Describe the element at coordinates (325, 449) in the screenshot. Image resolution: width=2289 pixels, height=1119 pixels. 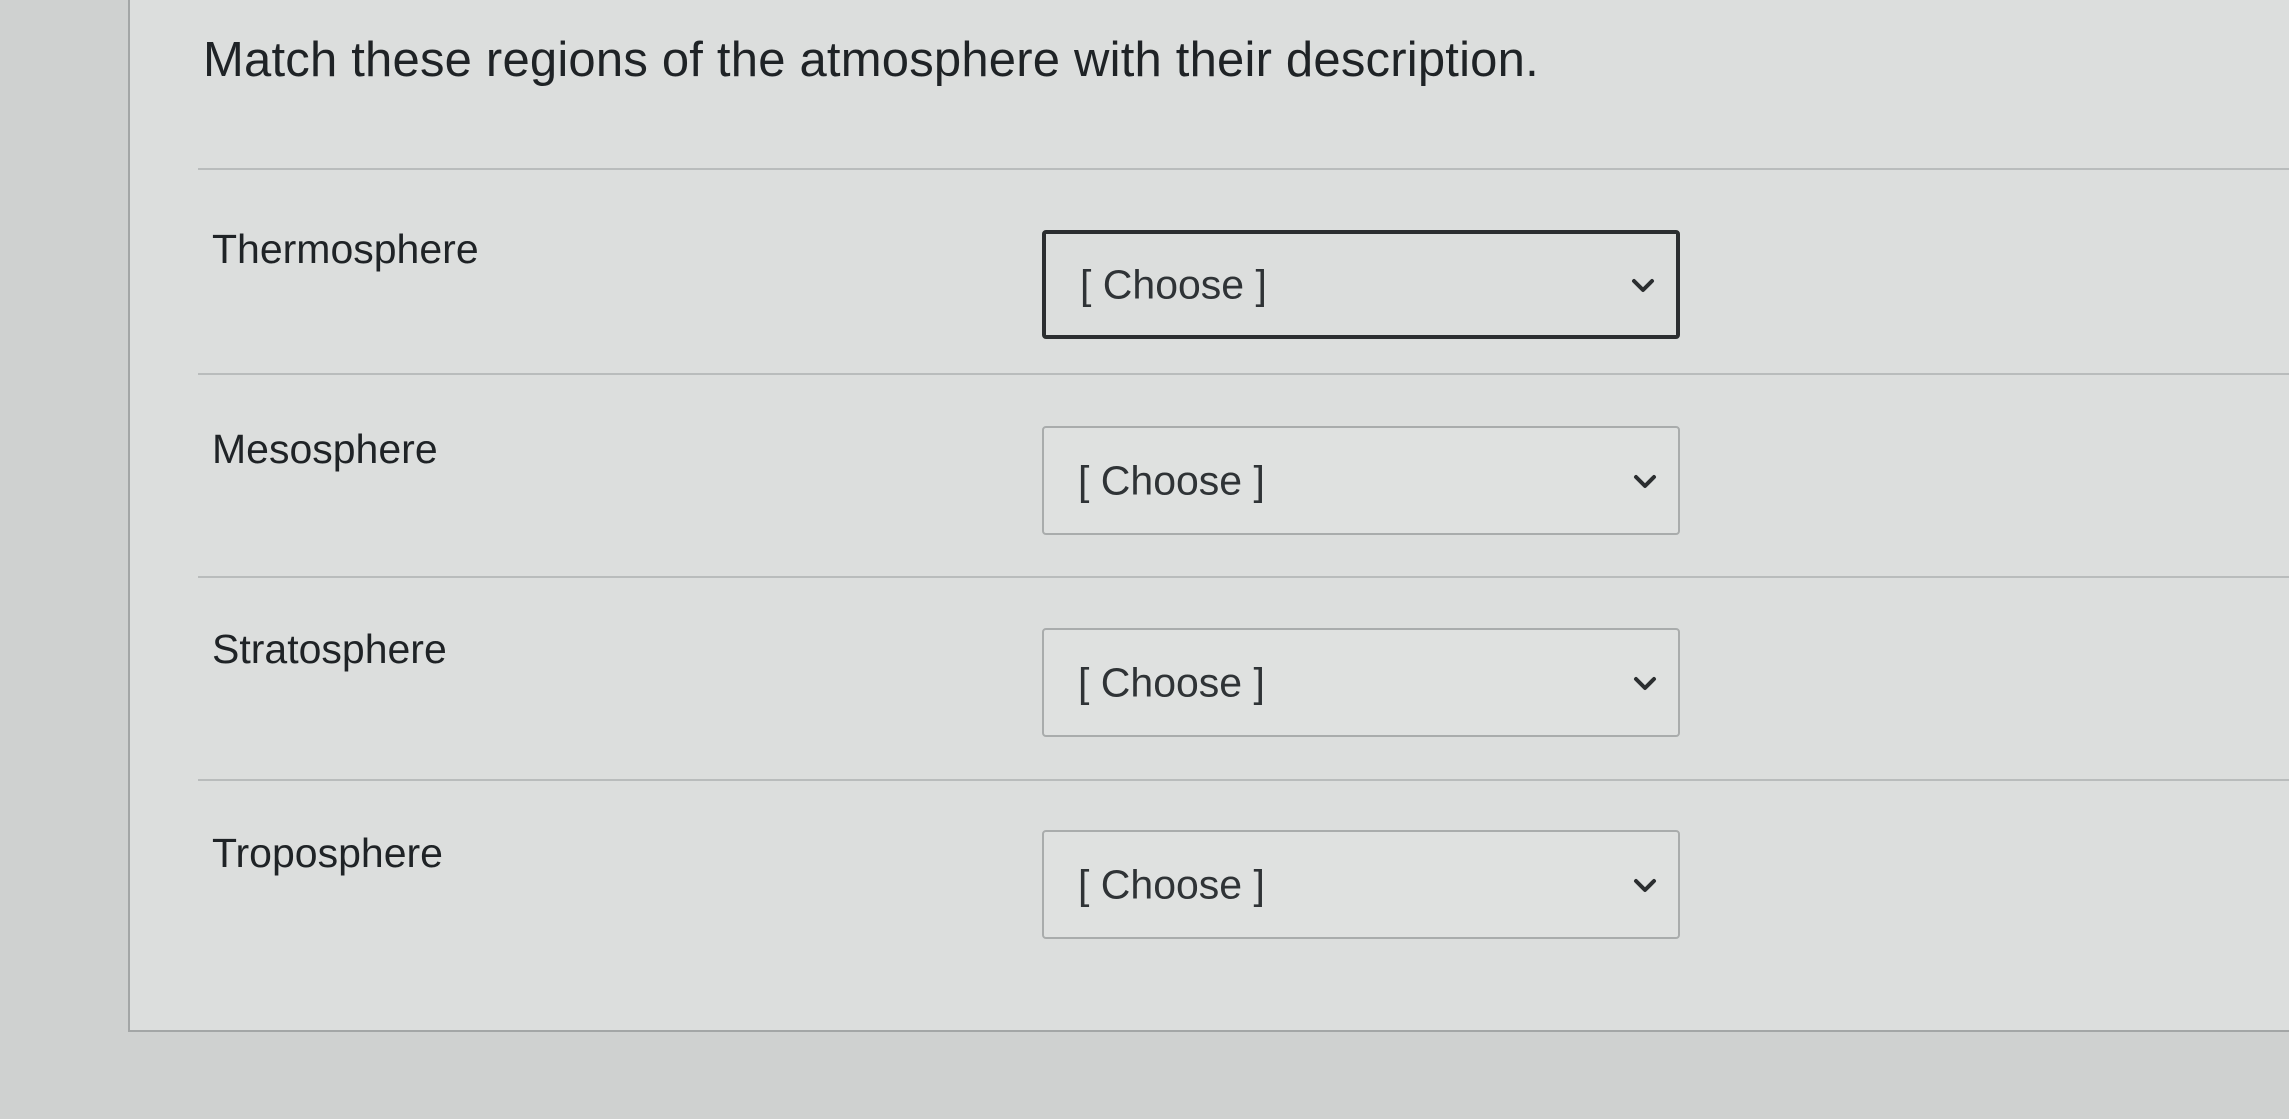
I see `region-label-mesosphere: Mesosphere` at that location.